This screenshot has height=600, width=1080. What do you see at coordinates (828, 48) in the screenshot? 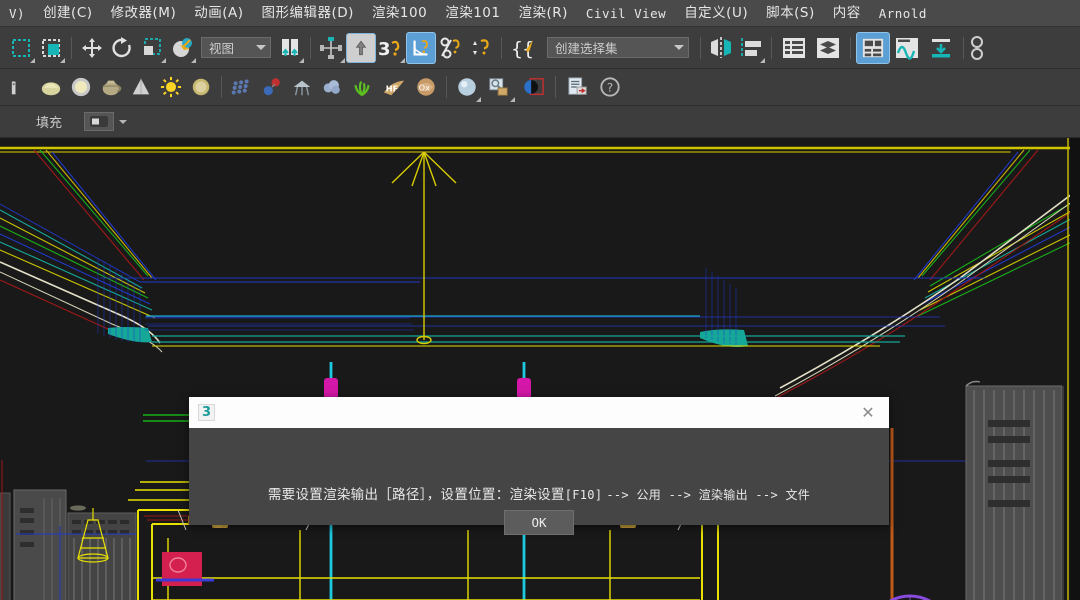
I see `scene-explorer-button` at bounding box center [828, 48].